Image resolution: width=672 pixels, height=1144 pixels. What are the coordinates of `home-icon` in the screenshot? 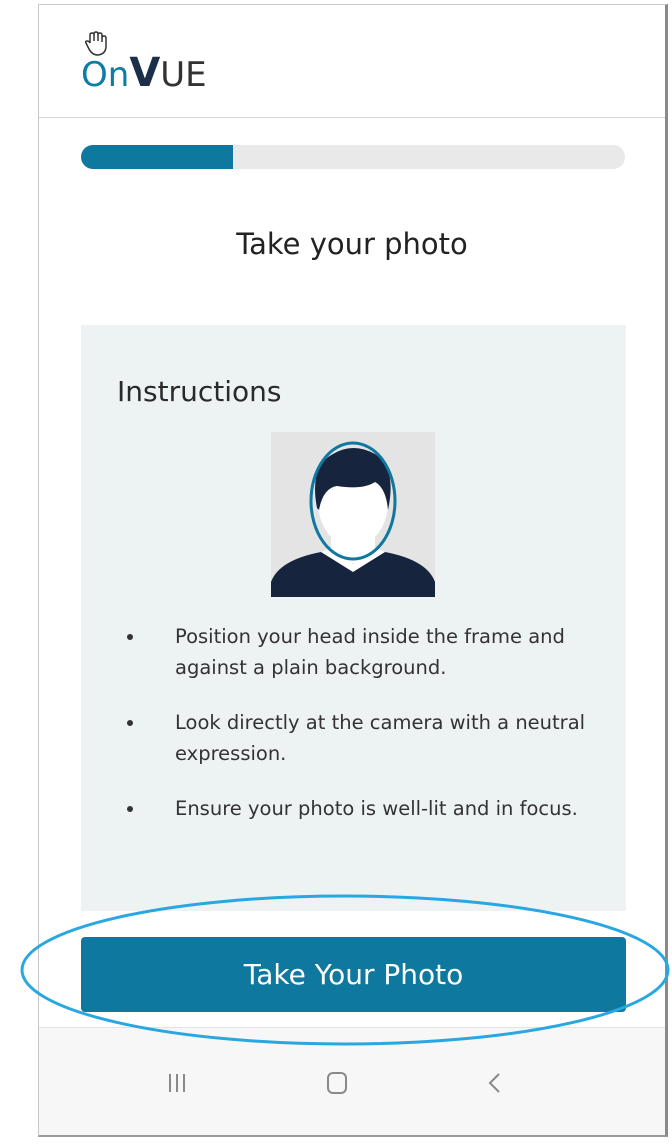 It's located at (337, 1083).